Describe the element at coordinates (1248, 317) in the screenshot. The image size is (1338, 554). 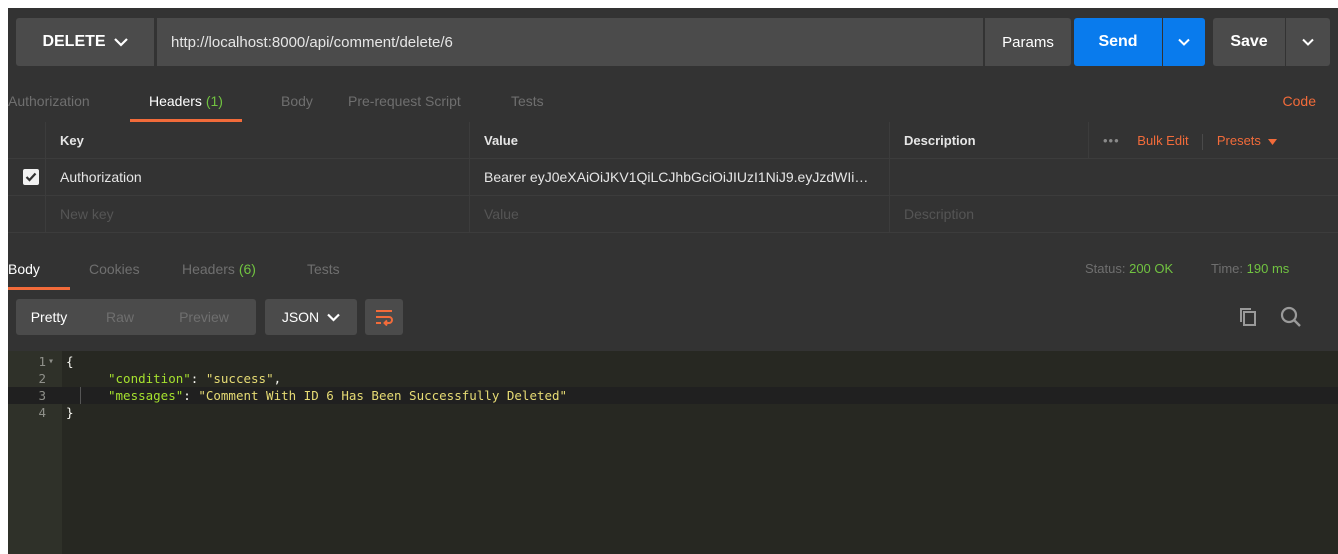
I see `copy-icon` at that location.